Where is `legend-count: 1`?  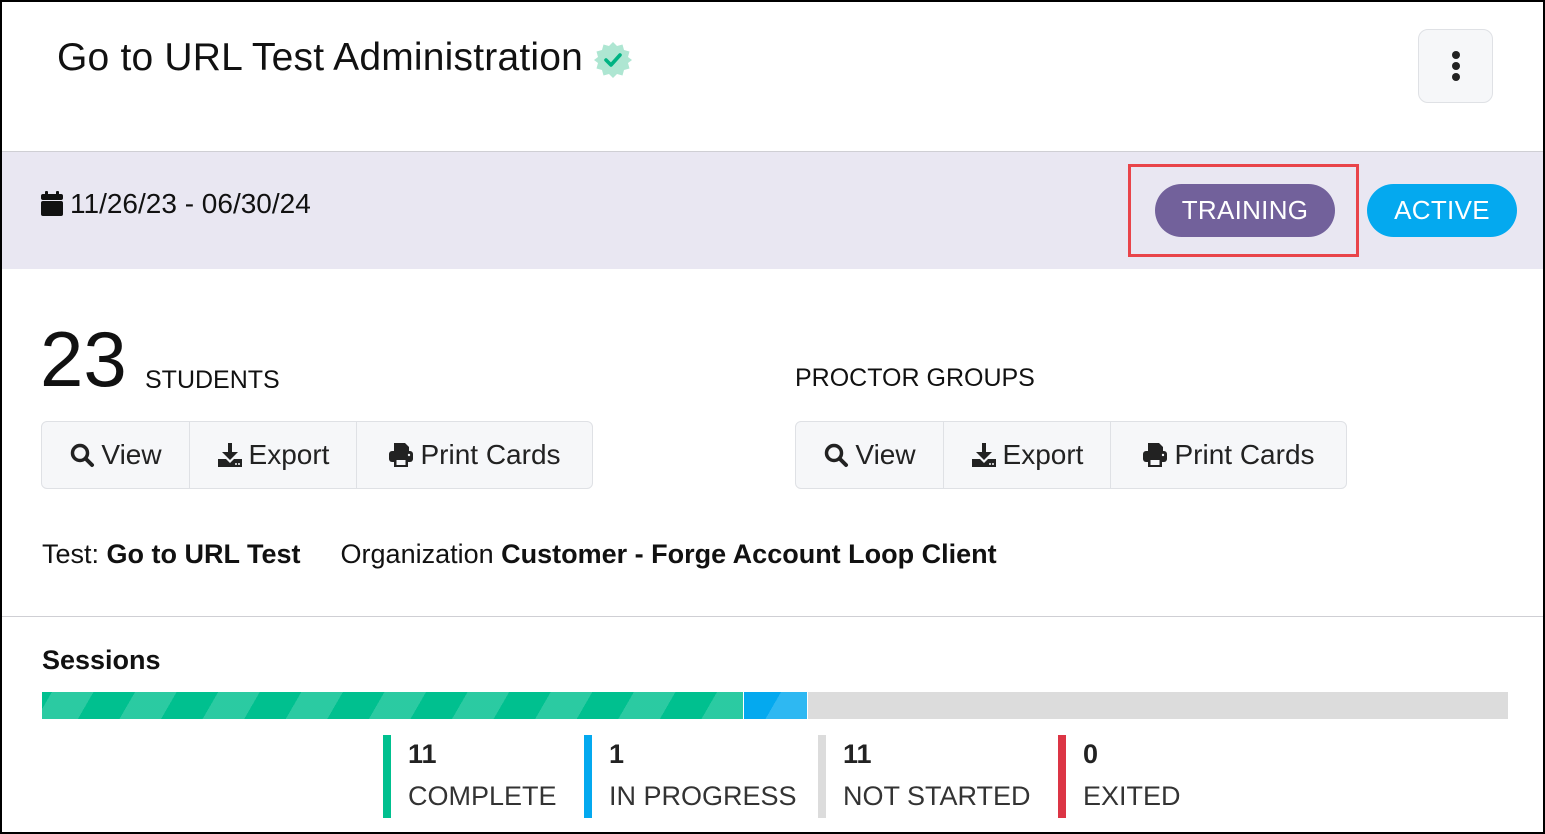 legend-count: 1 is located at coordinates (617, 754).